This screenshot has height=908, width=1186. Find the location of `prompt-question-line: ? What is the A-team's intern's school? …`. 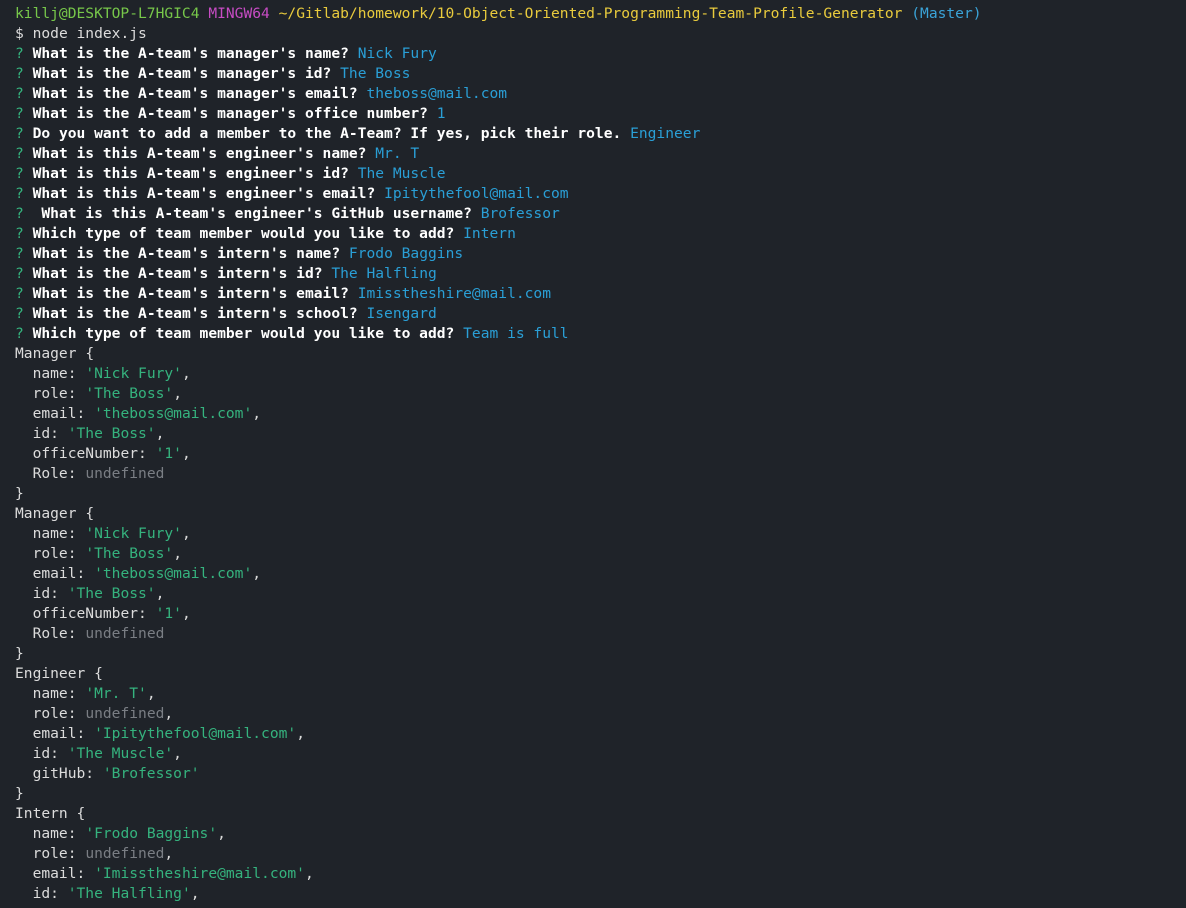

prompt-question-line: ? What is the A-team's intern's school? … is located at coordinates (600, 314).